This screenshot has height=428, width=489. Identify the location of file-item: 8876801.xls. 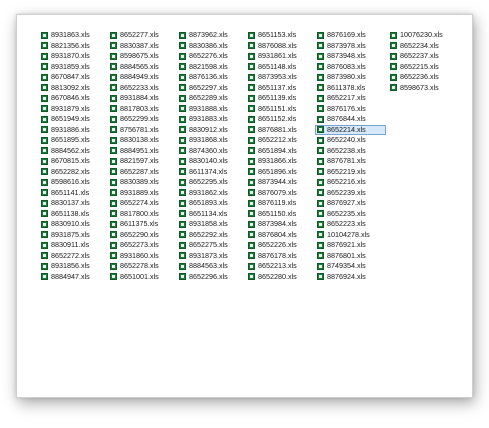
(350, 256).